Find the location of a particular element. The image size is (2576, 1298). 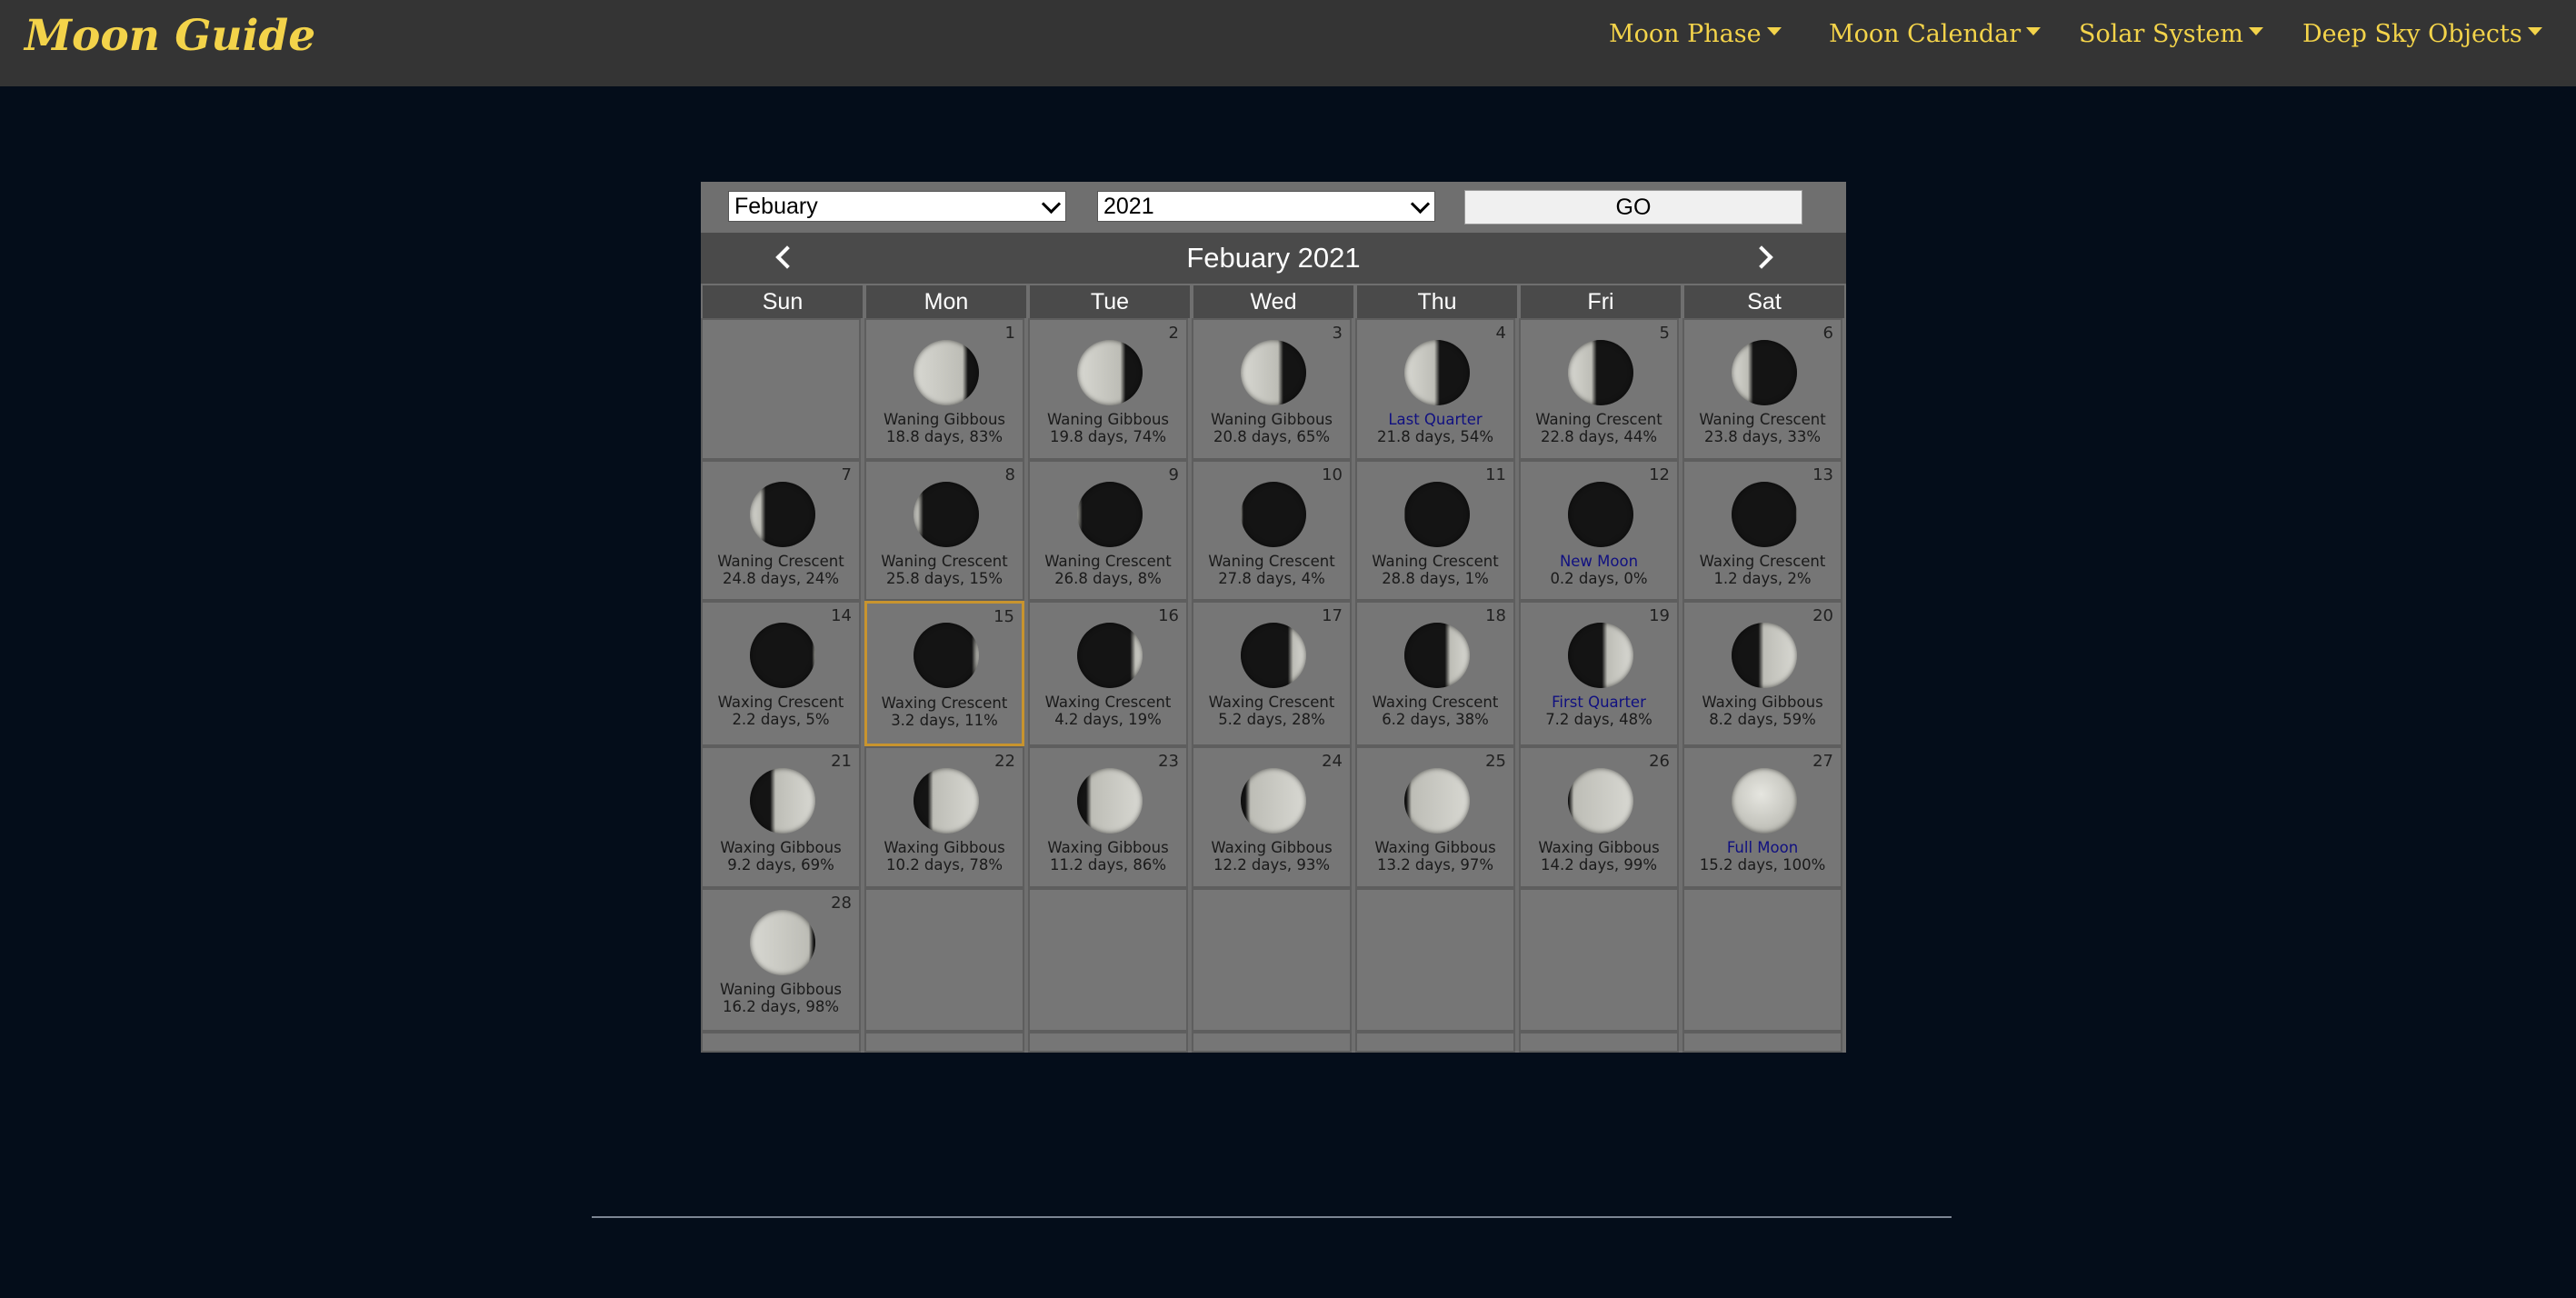

phase-age-illumination: 23.8 days, 33% is located at coordinates (1762, 436).